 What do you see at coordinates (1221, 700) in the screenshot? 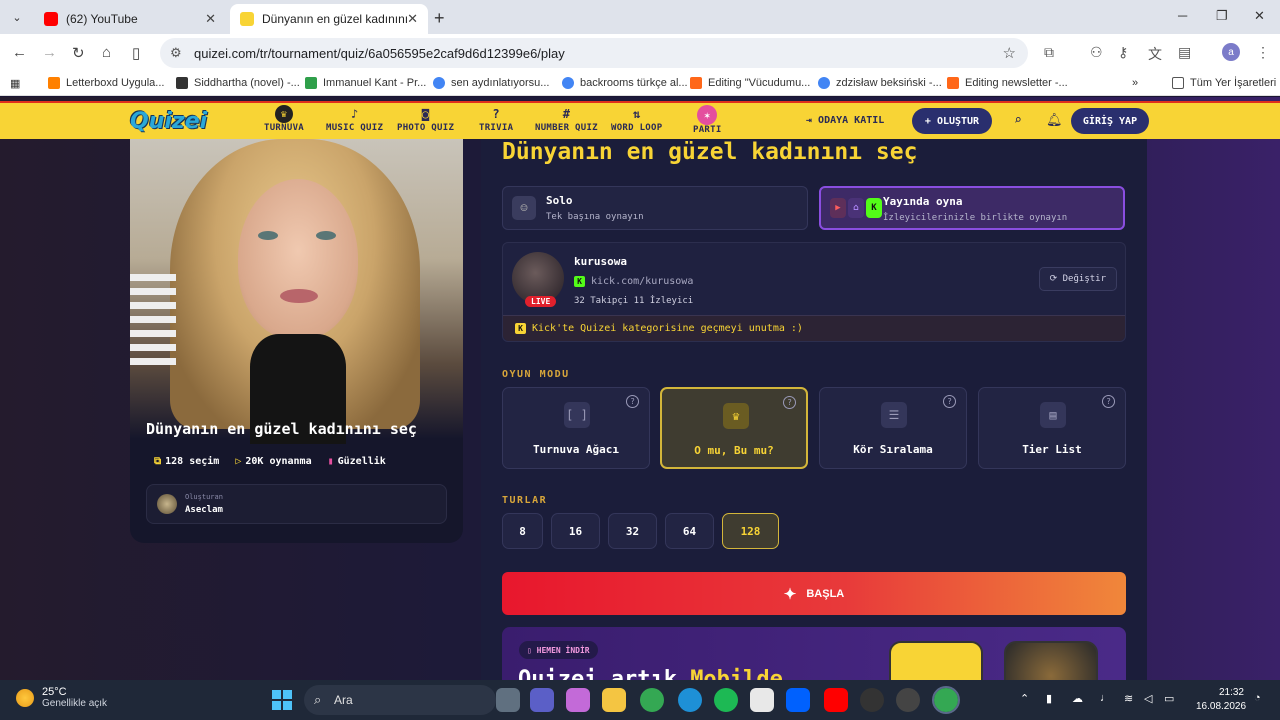
I see `clock: 21:32 16.08.2026` at bounding box center [1221, 700].